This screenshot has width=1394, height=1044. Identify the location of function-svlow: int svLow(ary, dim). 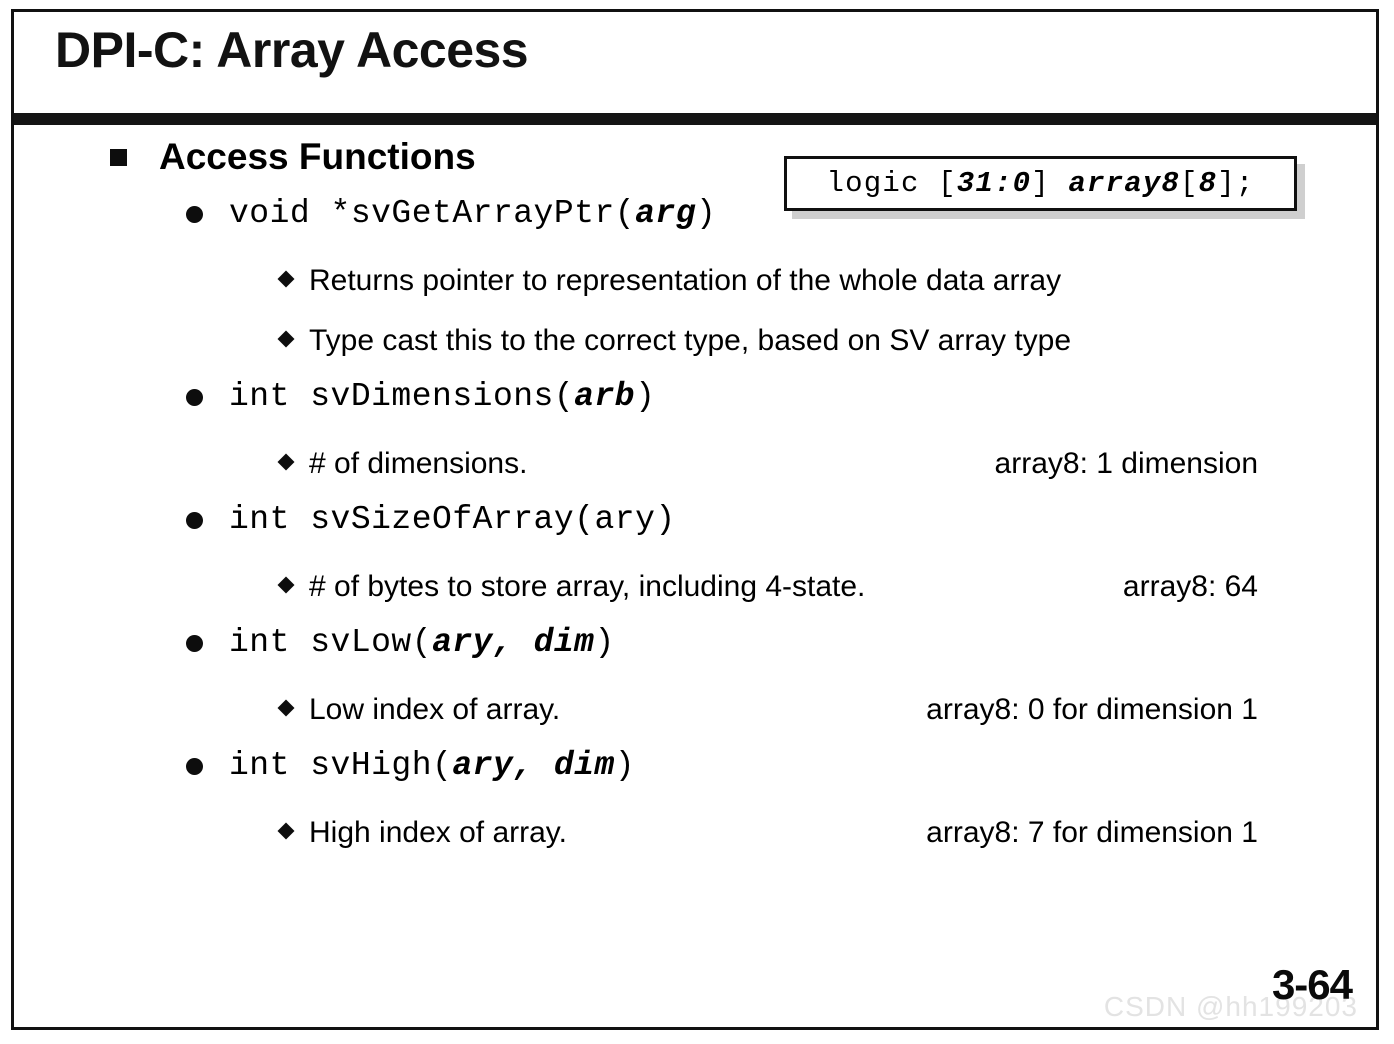
(695, 648).